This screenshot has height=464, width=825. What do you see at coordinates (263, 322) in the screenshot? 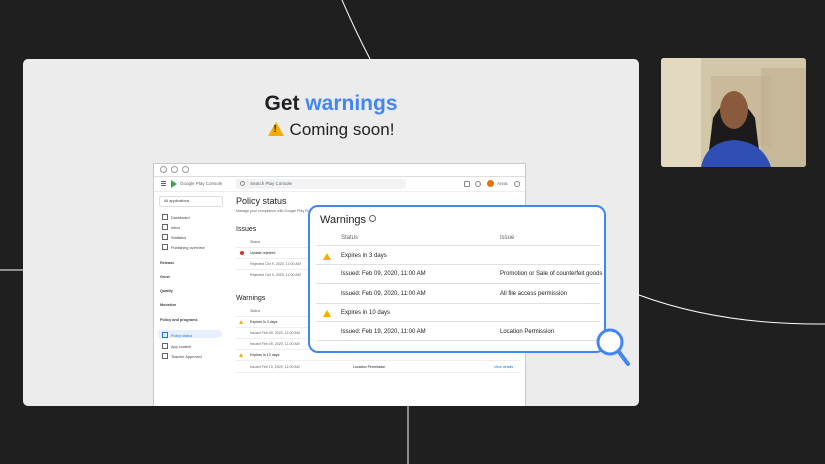
I see `warning-row: Expires in 3 days` at bounding box center [263, 322].